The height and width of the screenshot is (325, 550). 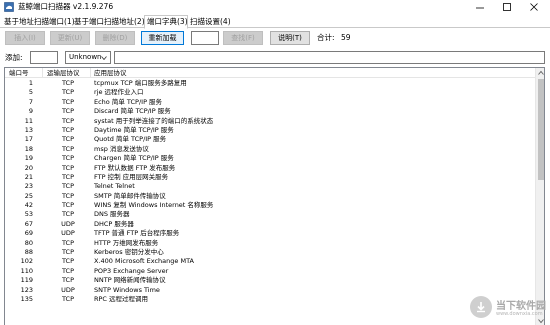 What do you see at coordinates (28, 223) in the screenshot?
I see `port-cell: 67` at bounding box center [28, 223].